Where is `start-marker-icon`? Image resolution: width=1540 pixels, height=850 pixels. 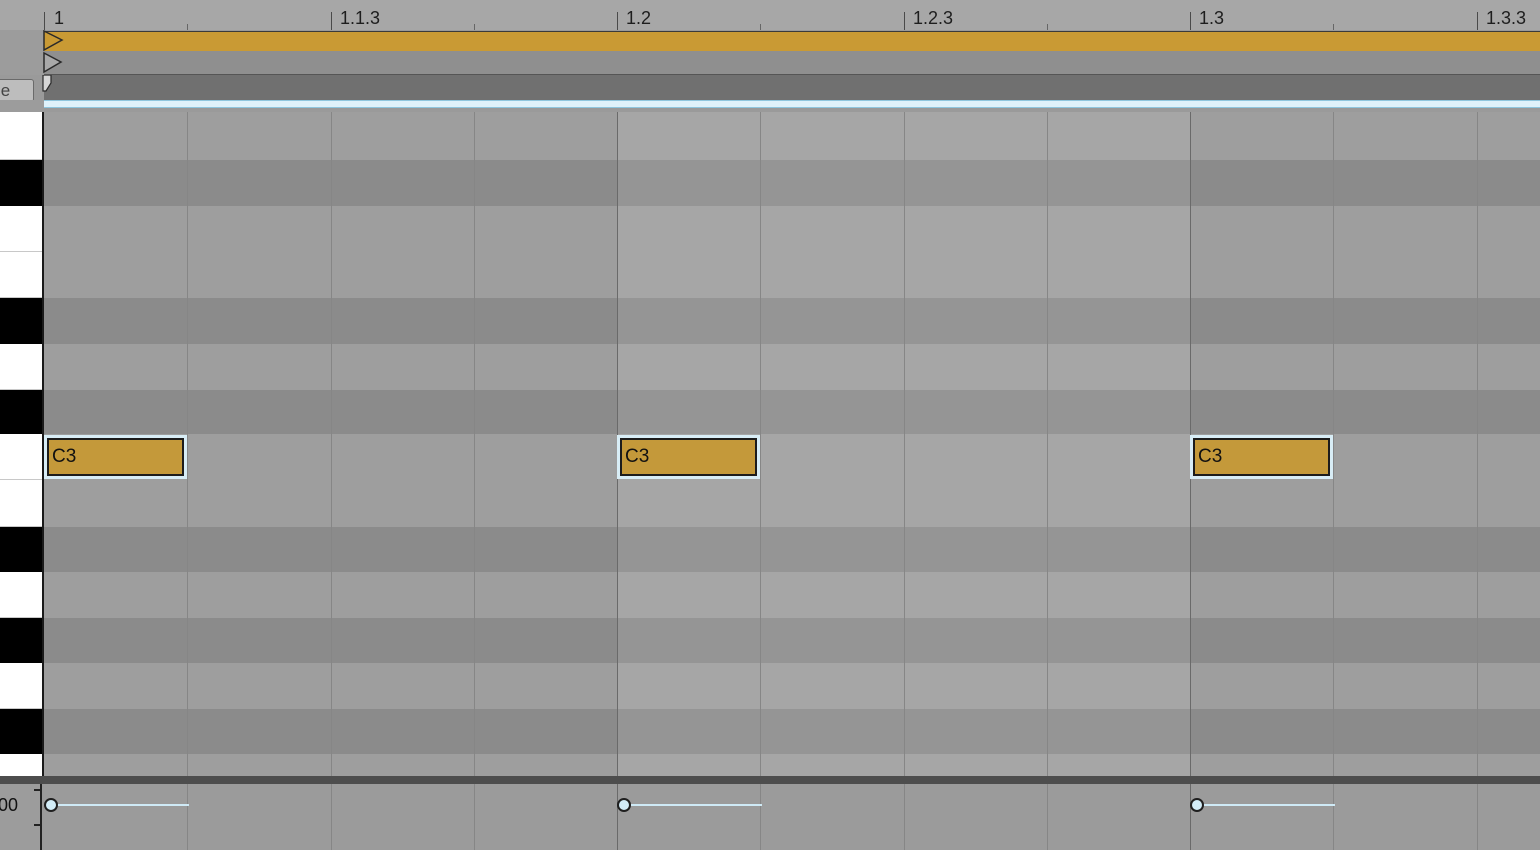
start-marker-icon is located at coordinates (54, 63).